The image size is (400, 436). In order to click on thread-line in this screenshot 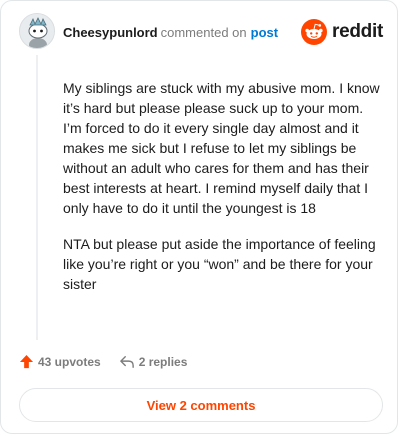, I will do `click(37, 197)`.